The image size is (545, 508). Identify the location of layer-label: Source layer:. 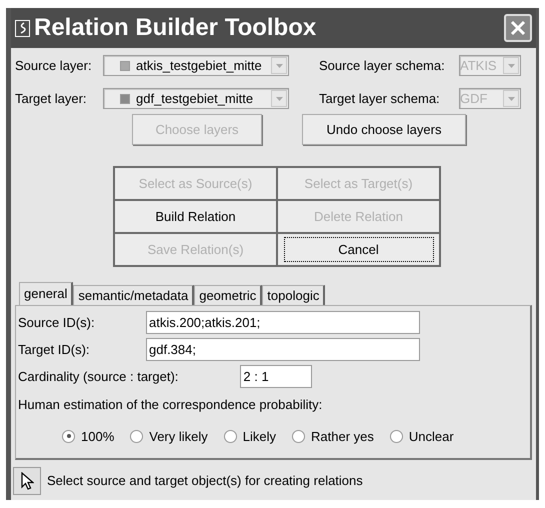
(53, 65).